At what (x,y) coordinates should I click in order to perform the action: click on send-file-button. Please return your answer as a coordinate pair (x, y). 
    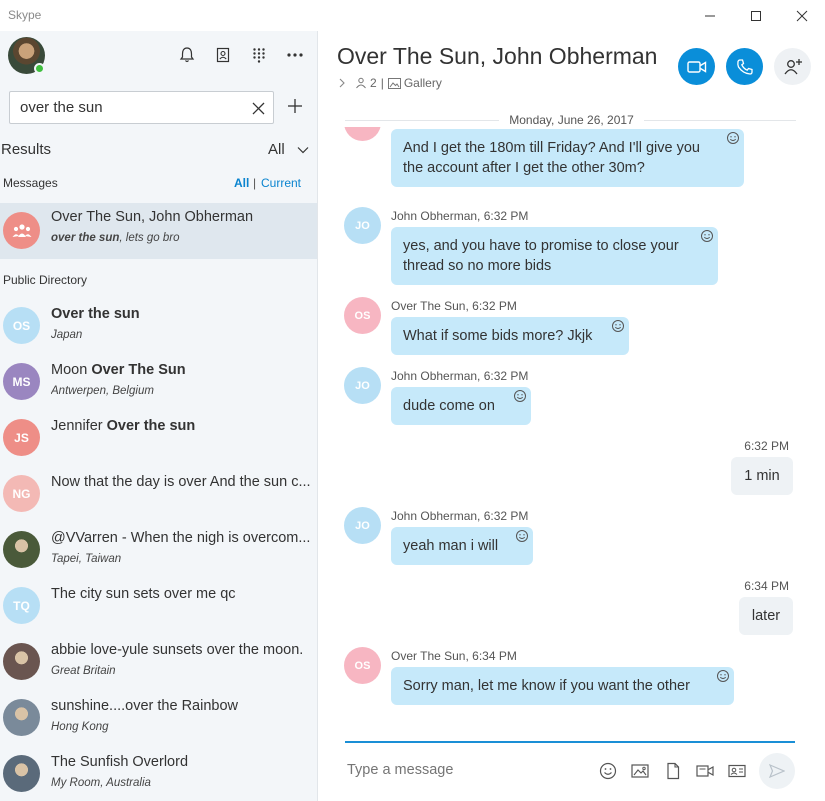
    Looking at the image, I should click on (673, 771).